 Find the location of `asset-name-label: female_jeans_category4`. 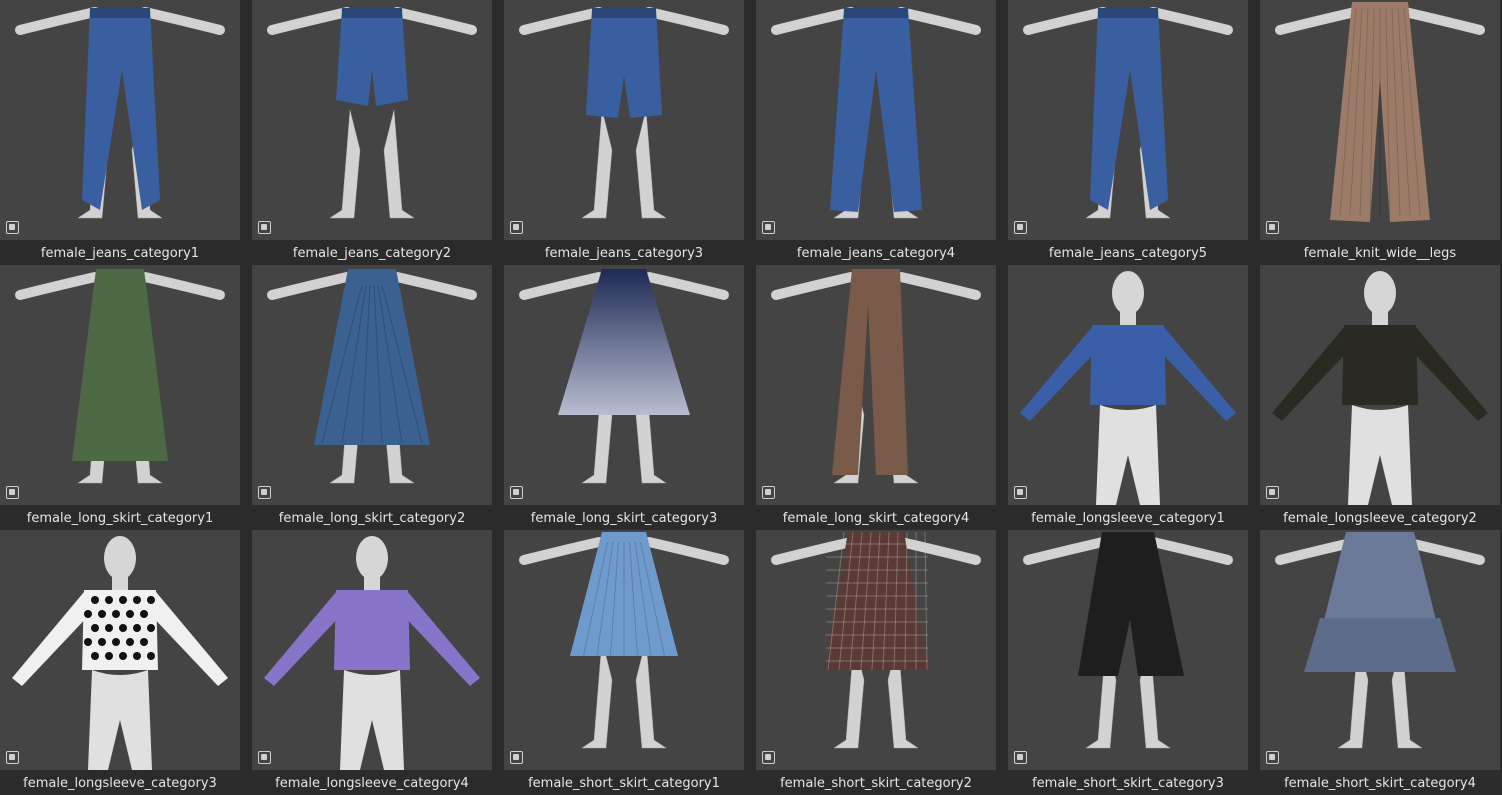

asset-name-label: female_jeans_category4 is located at coordinates (876, 253).